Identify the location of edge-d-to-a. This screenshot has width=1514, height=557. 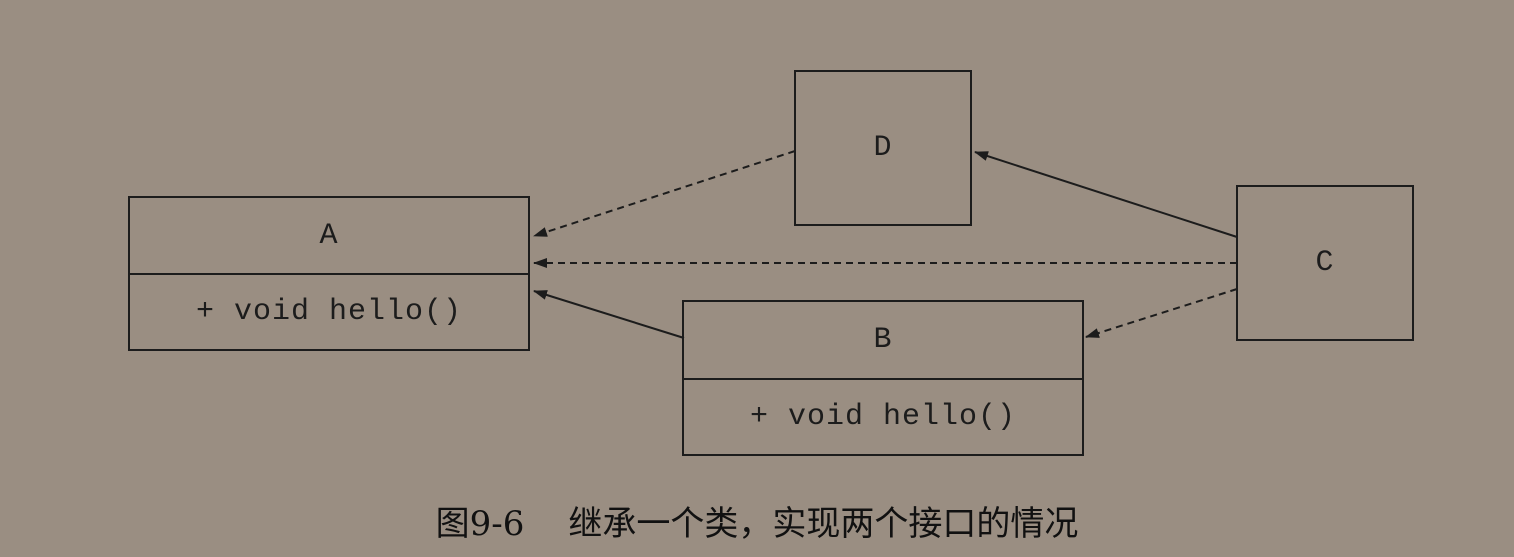
(664, 193).